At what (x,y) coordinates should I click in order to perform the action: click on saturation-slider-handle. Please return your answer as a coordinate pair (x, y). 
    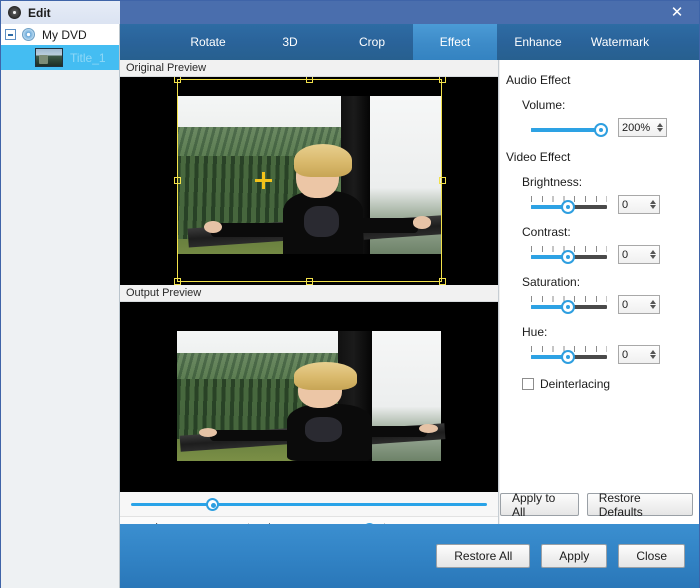
    Looking at the image, I should click on (568, 306).